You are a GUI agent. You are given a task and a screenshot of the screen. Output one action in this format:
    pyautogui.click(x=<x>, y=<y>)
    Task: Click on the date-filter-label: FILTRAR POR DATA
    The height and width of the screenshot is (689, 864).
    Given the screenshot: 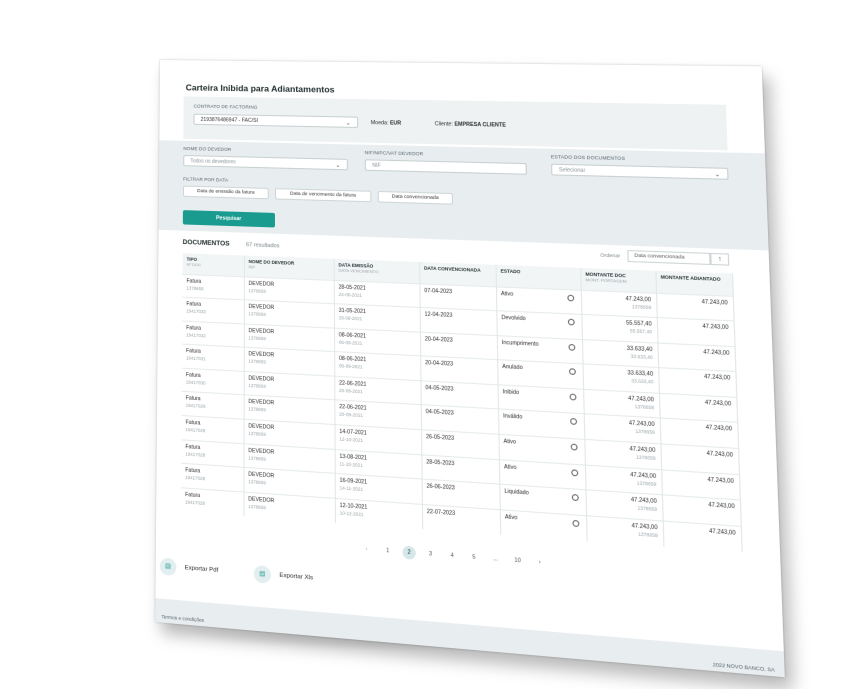 What is the action you would take?
    pyautogui.click(x=206, y=179)
    